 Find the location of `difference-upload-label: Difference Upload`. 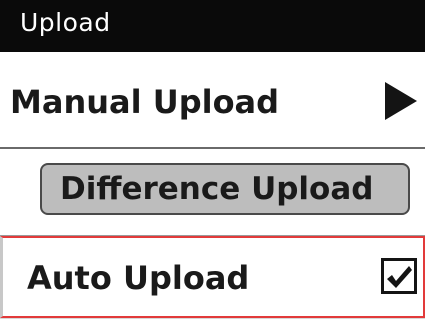

difference-upload-label: Difference Upload is located at coordinates (217, 189).